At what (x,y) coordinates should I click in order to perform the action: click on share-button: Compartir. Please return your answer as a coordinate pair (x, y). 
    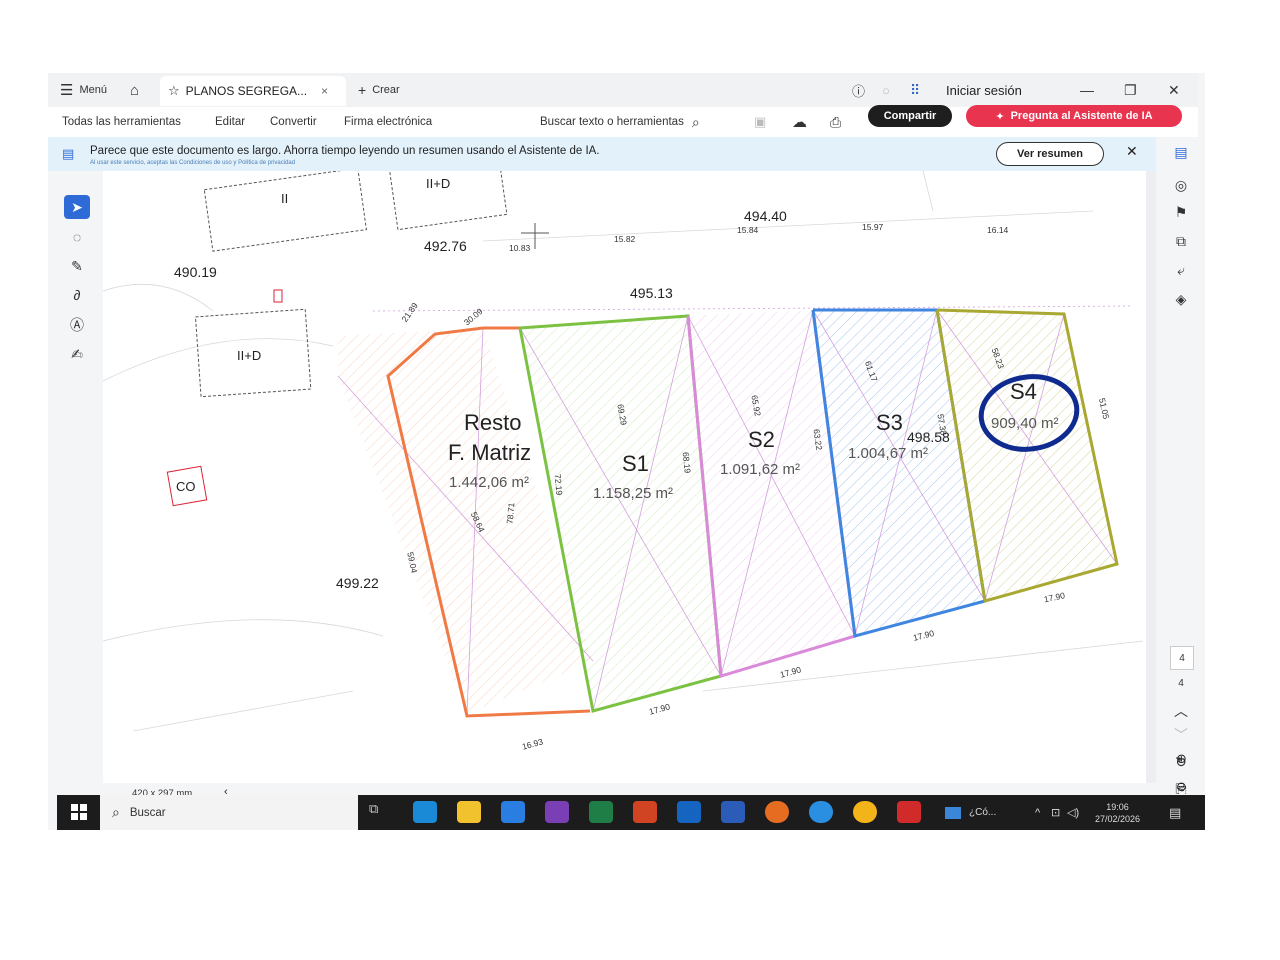
    Looking at the image, I should click on (910, 116).